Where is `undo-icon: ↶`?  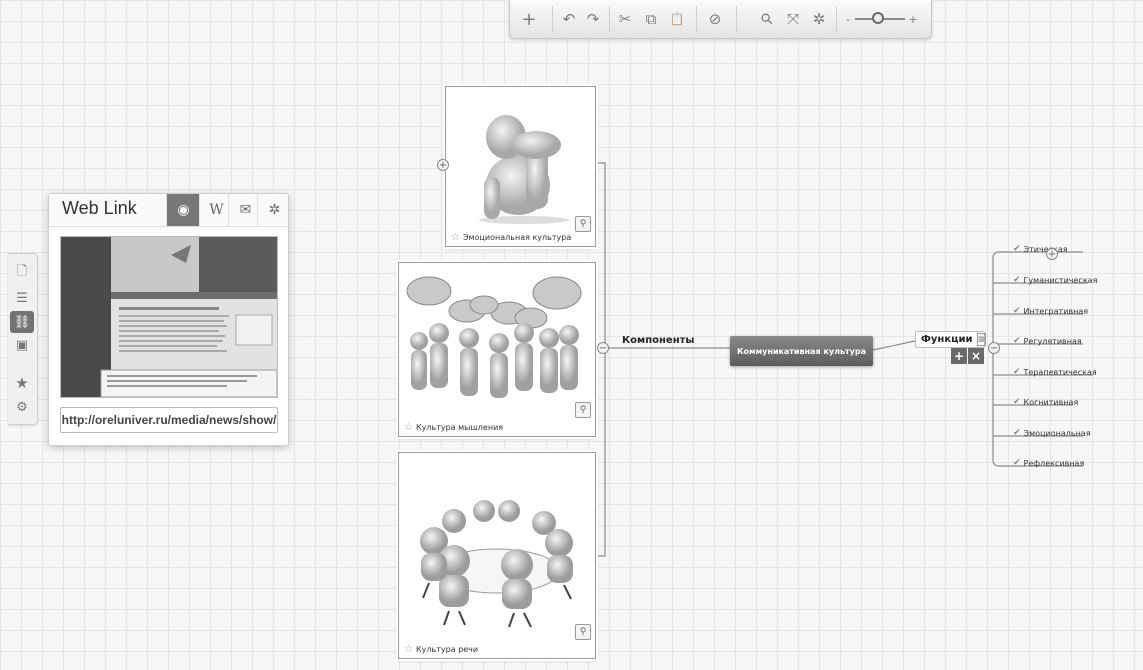 undo-icon: ↶ is located at coordinates (569, 19).